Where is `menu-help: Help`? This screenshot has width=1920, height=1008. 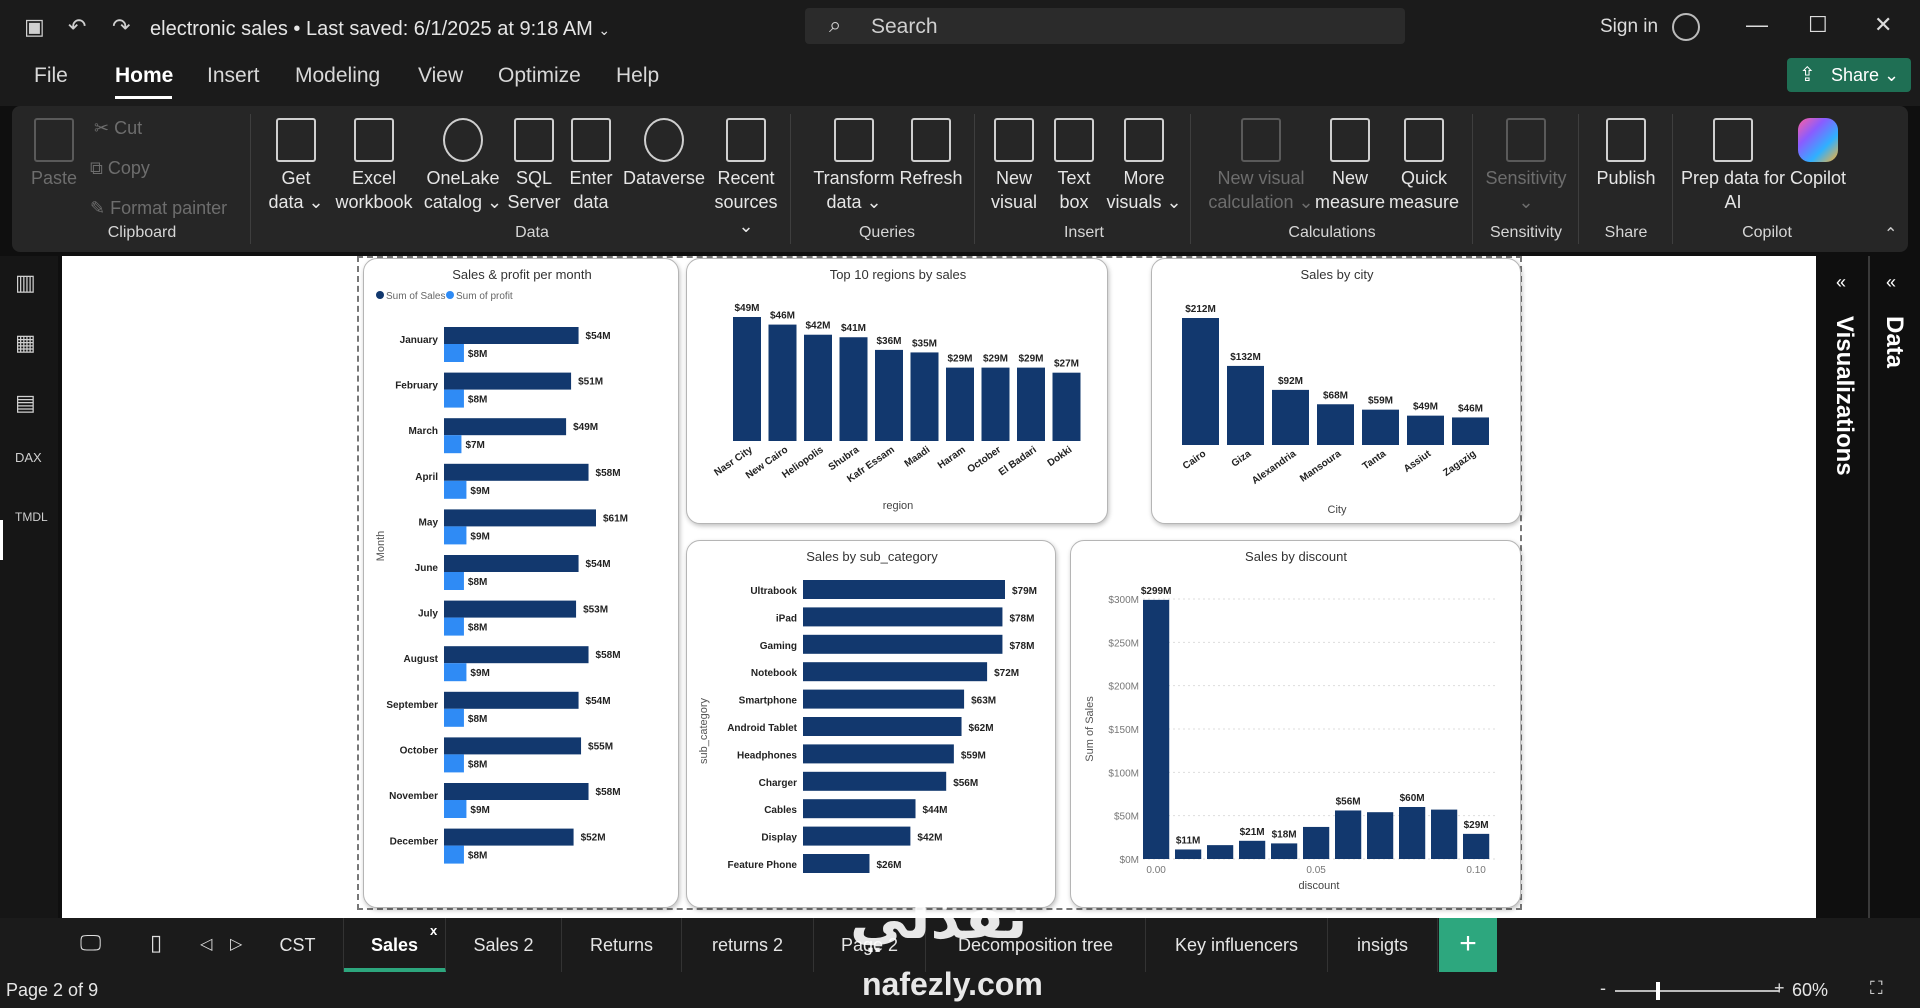 menu-help: Help is located at coordinates (637, 76).